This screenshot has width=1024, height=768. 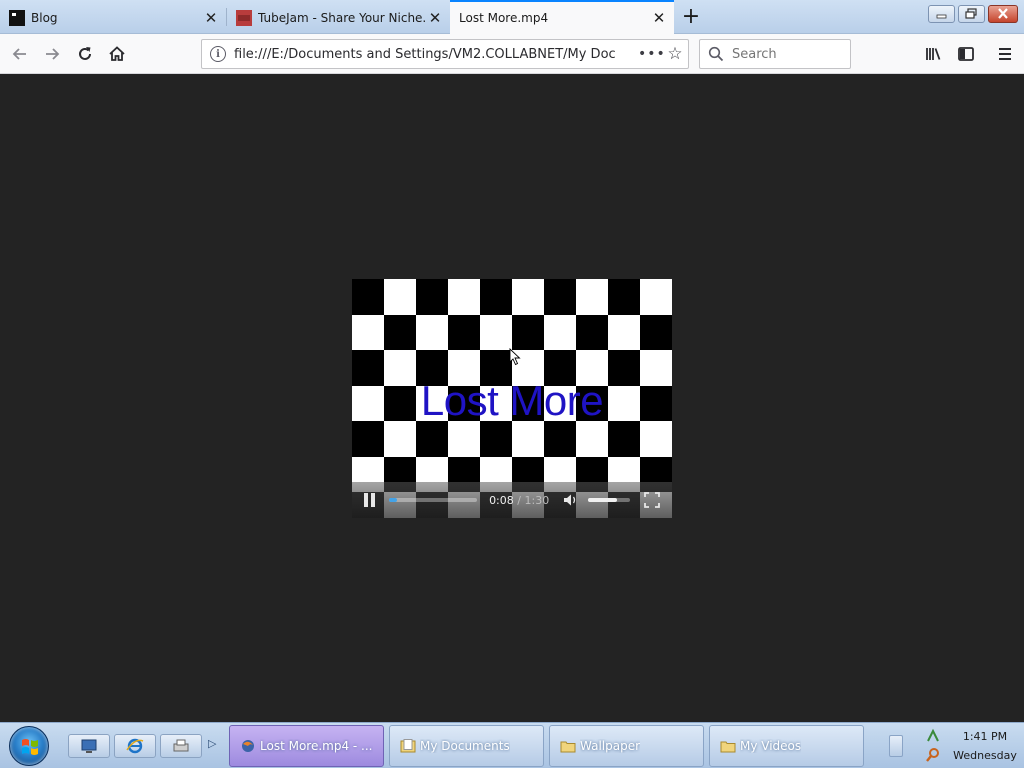 I want to click on taskbar-item-wallpaper: Wallpaper, so click(x=626, y=746).